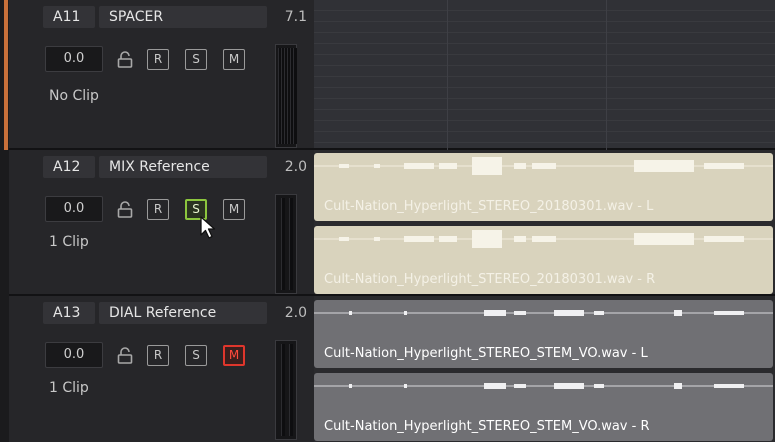 The width and height of the screenshot is (775, 442). I want to click on track-name-row: A11 SPACER 7.1, so click(161, 16).